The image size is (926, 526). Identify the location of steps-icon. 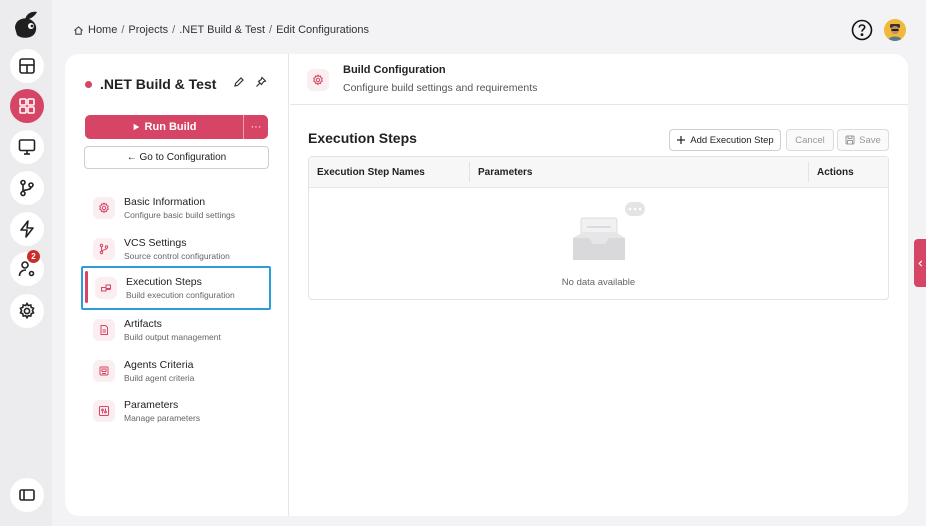
(106, 288).